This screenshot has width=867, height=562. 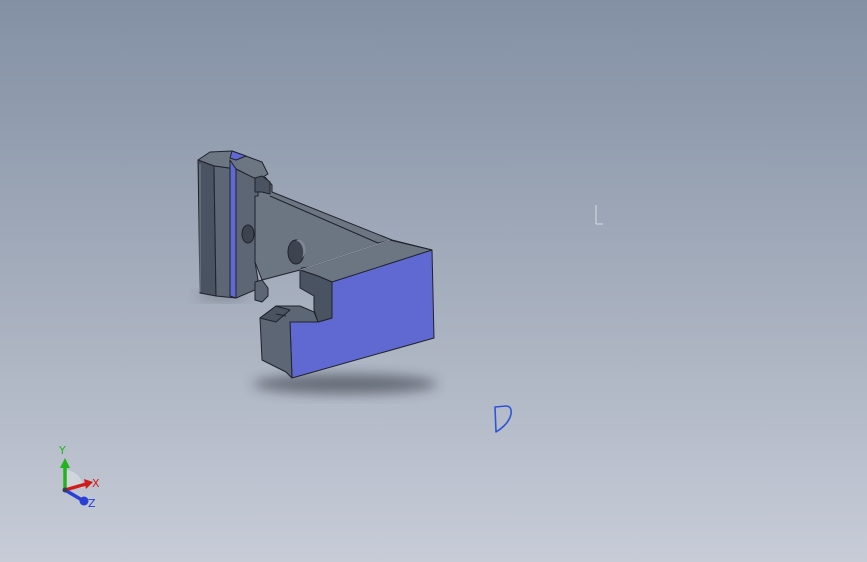 I want to click on lower-tab-face, so click(x=261, y=291).